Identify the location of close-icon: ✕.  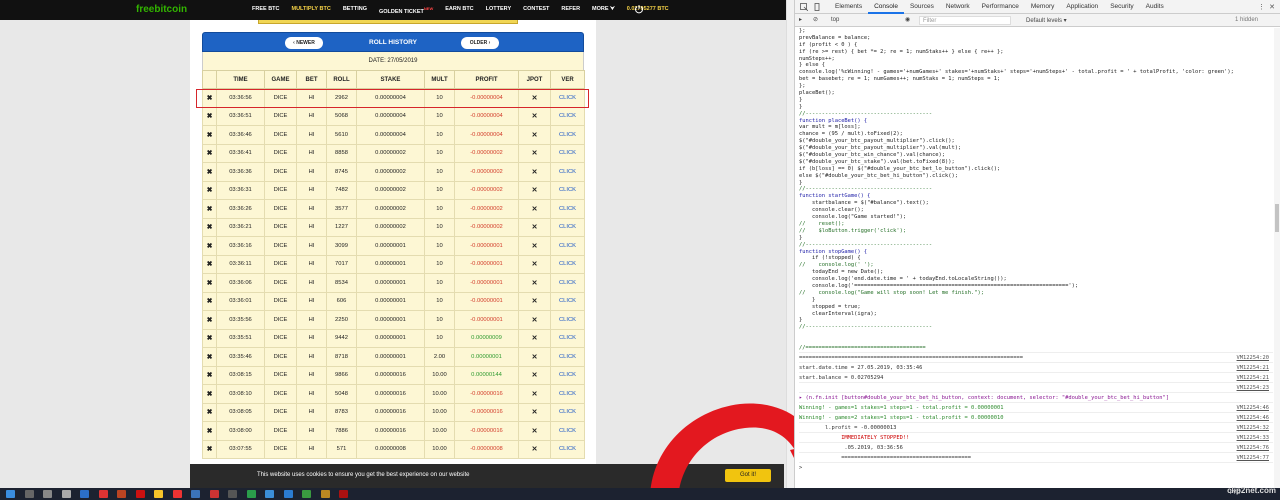
(1272, 7).